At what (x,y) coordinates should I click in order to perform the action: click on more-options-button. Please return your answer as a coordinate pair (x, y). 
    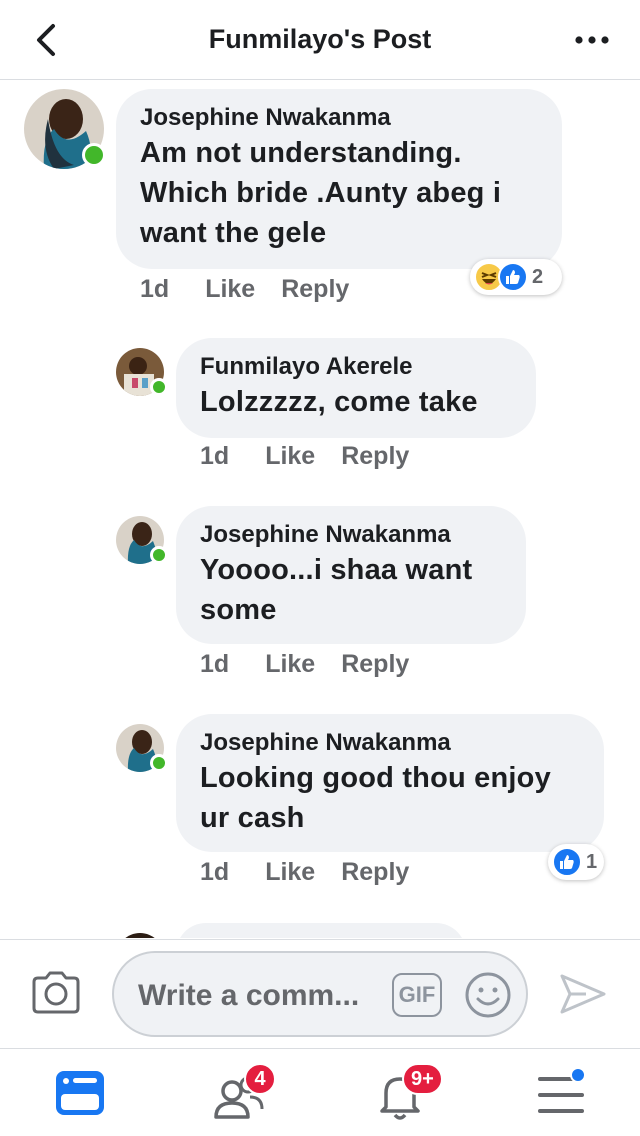
    Looking at the image, I should click on (592, 40).